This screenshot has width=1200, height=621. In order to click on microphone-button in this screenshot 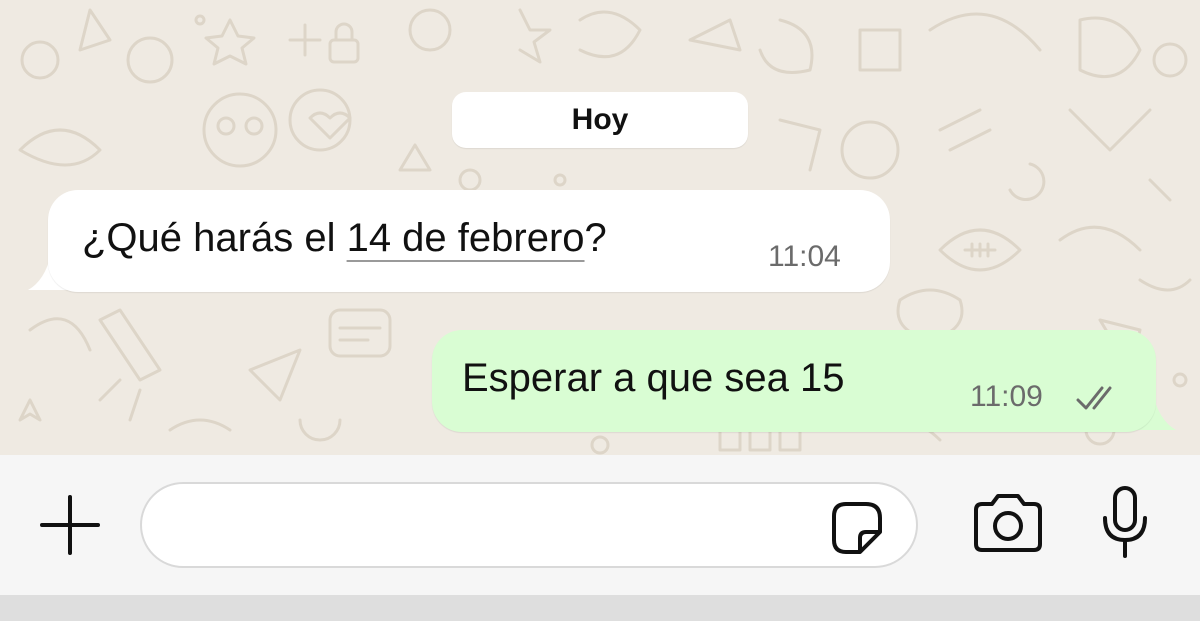, I will do `click(1125, 522)`.